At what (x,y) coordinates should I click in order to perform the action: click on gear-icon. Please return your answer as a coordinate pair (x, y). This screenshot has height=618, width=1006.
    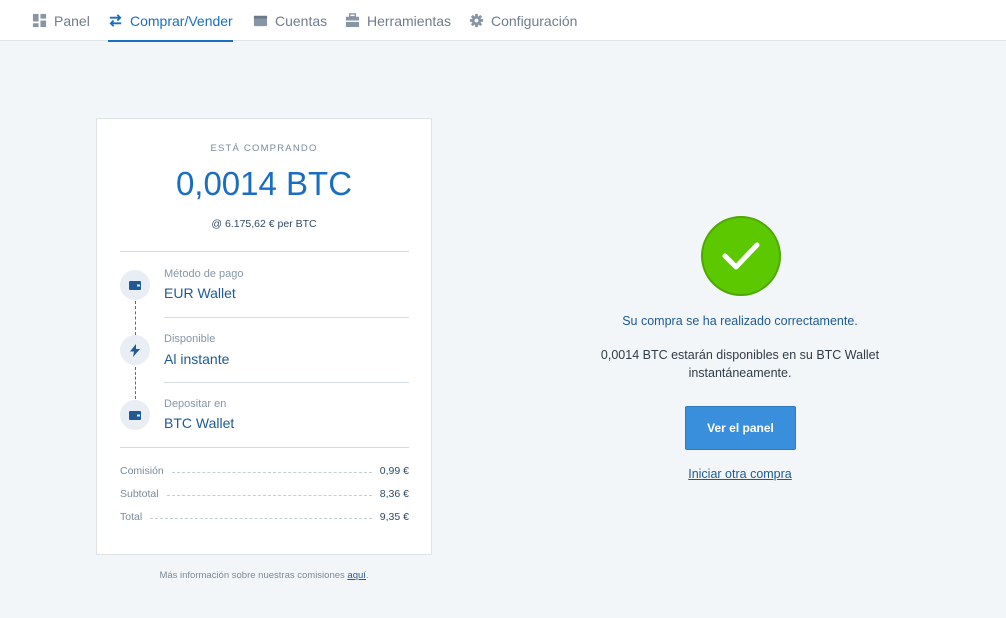
    Looking at the image, I should click on (476, 20).